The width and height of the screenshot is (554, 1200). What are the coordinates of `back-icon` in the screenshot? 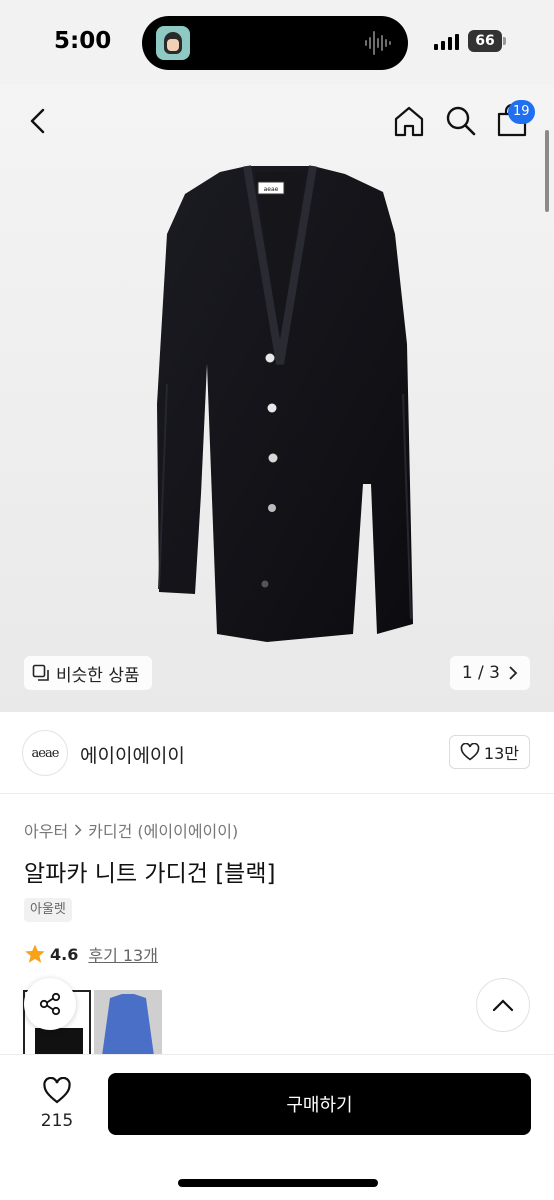 It's located at (39, 121).